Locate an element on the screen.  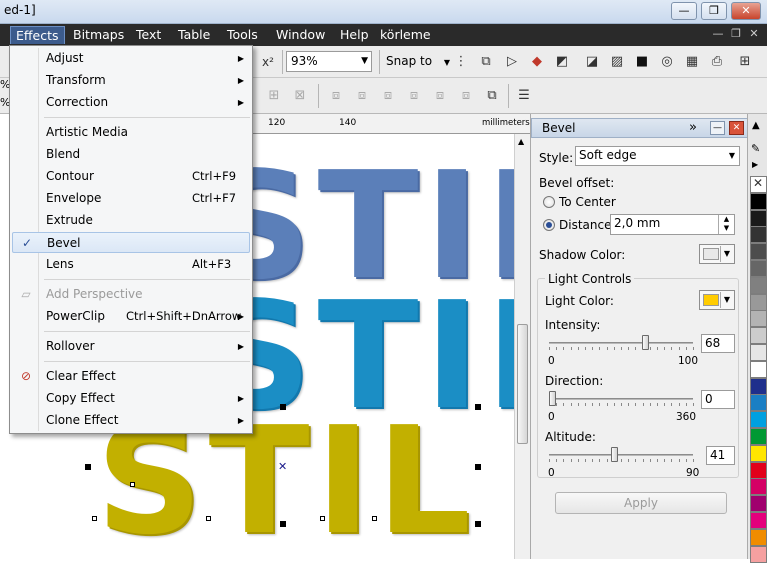
intersect-icon: ⧈ is located at coordinates (388, 96).